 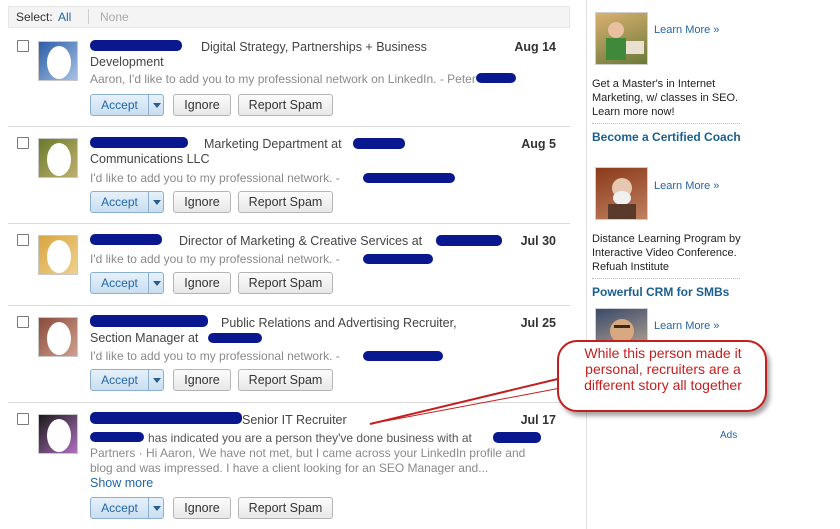 I want to click on invitation-date: Jul 25, so click(x=538, y=323).